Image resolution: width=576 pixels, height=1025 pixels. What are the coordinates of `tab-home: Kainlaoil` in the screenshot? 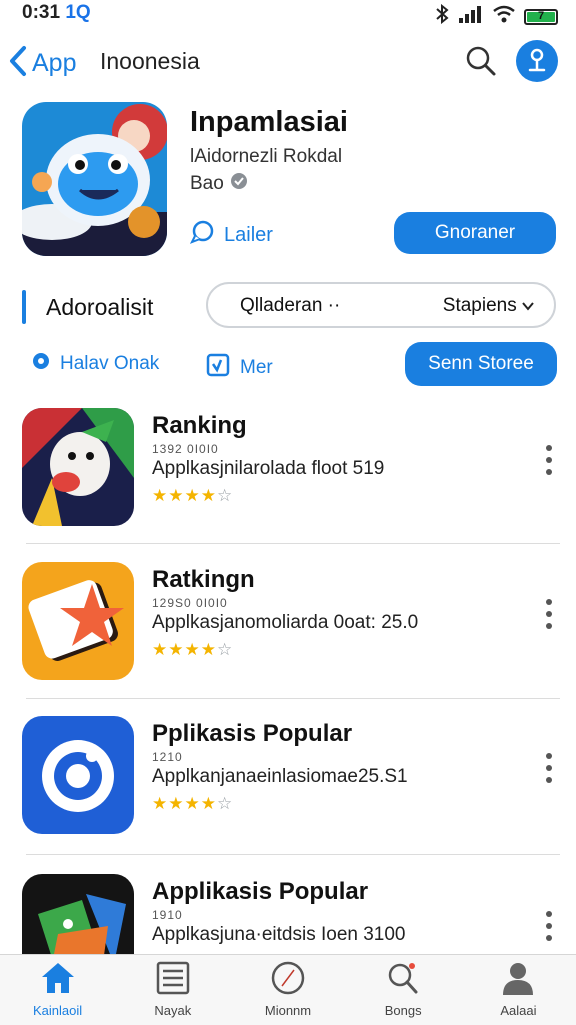 It's located at (57, 990).